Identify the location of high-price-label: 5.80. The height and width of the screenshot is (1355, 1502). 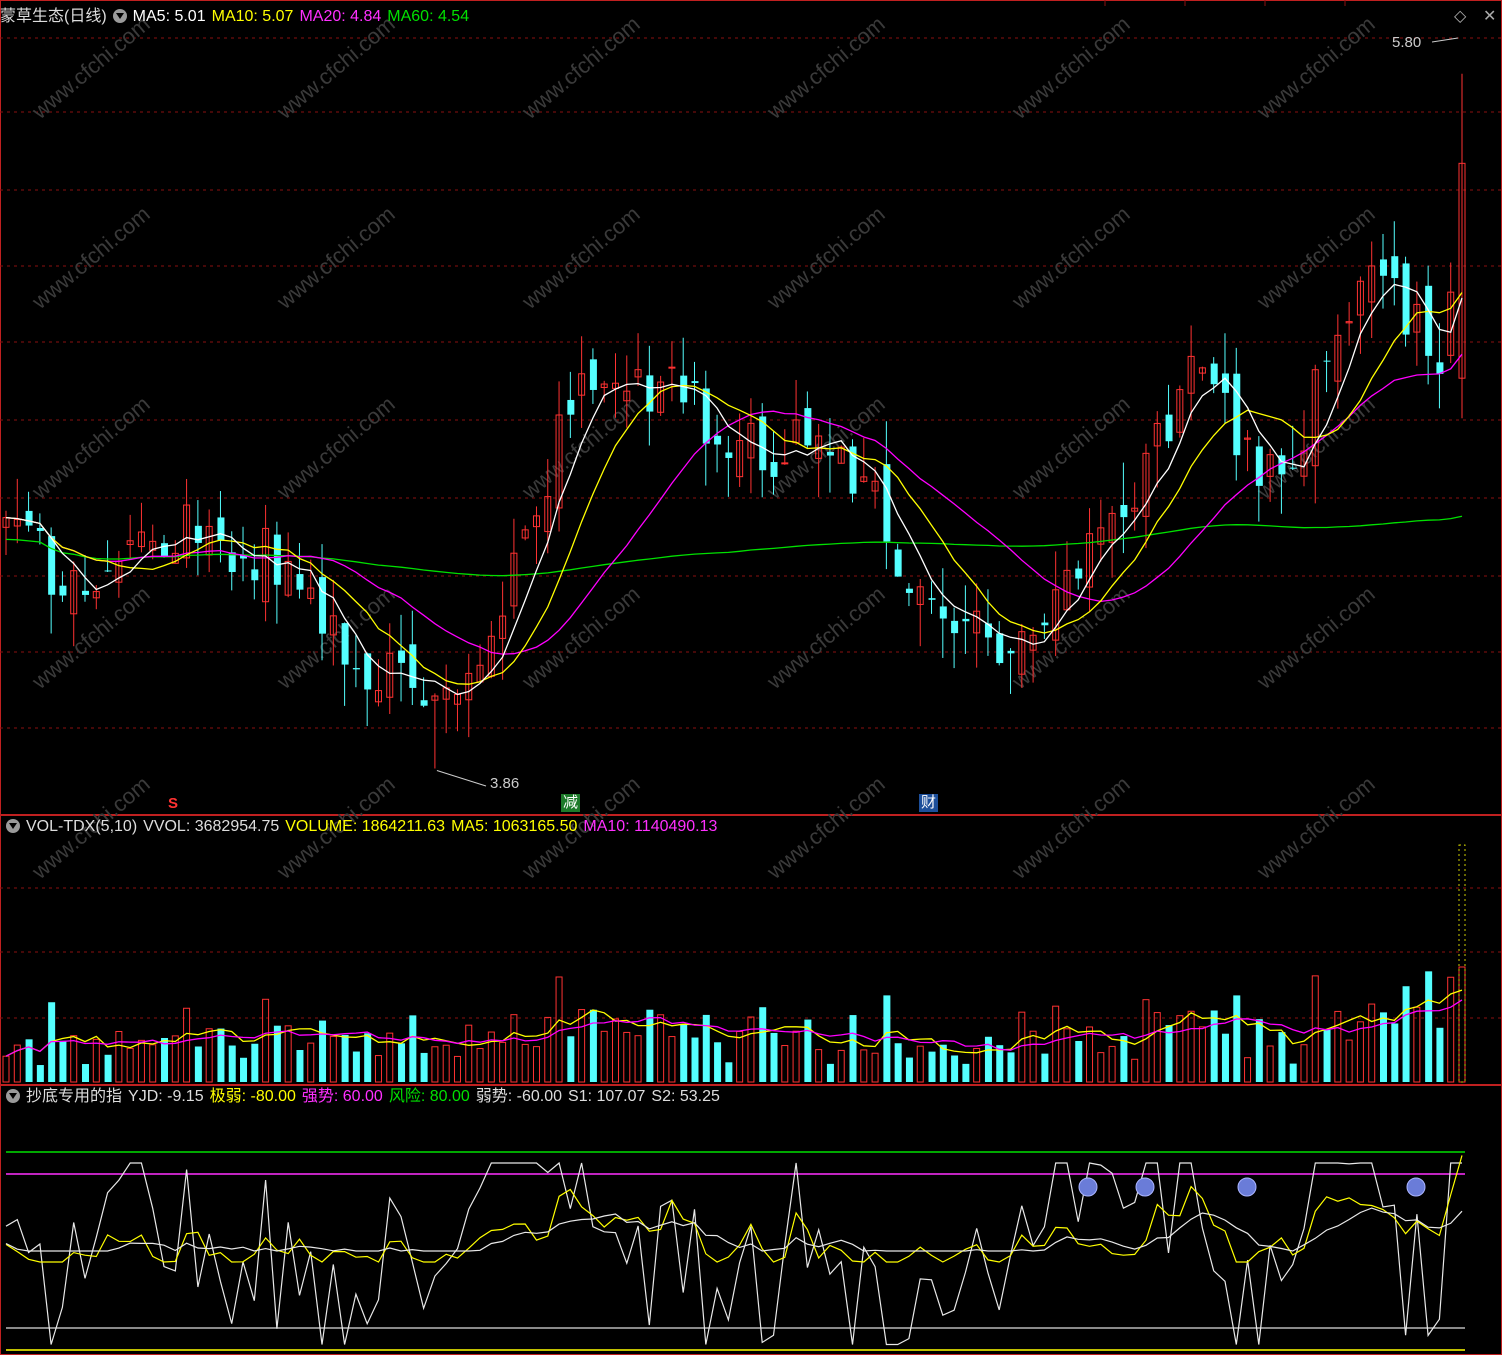
(1407, 42).